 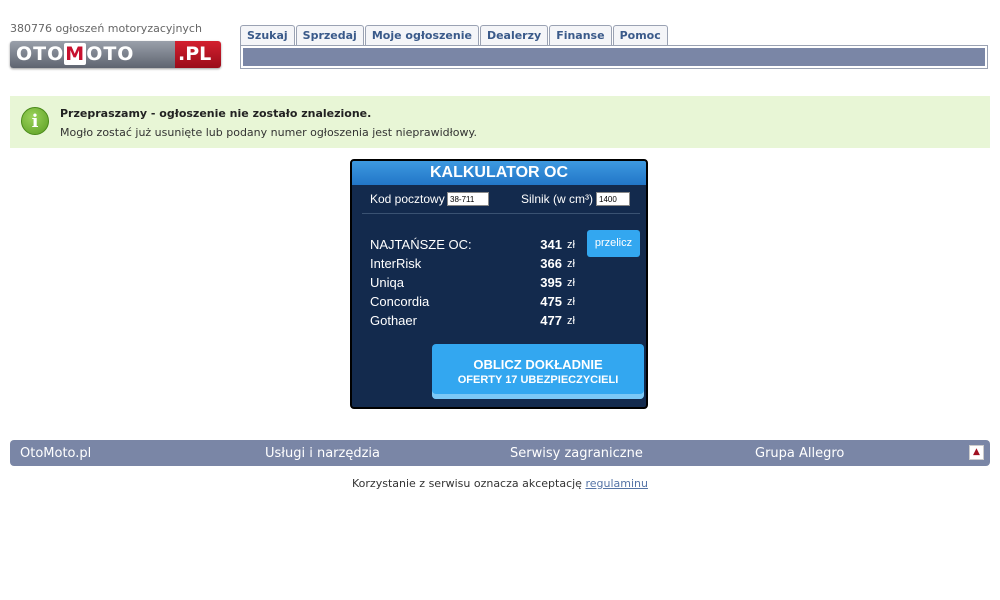 What do you see at coordinates (538, 364) in the screenshot?
I see `cta-line-1: OBLICZ DOKŁADNIE` at bounding box center [538, 364].